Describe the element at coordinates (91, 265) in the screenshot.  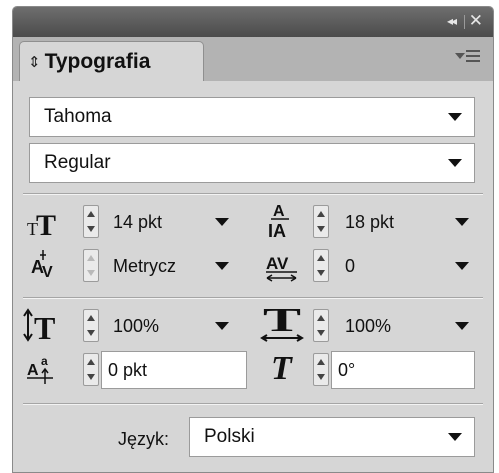
I see `kerning-stepper` at that location.